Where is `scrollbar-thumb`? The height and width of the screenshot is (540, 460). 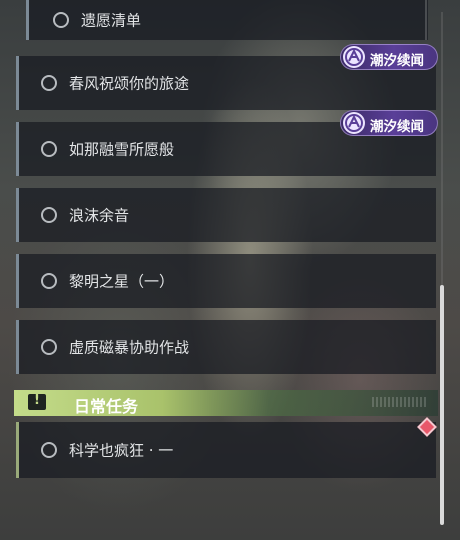 scrollbar-thumb is located at coordinates (442, 405).